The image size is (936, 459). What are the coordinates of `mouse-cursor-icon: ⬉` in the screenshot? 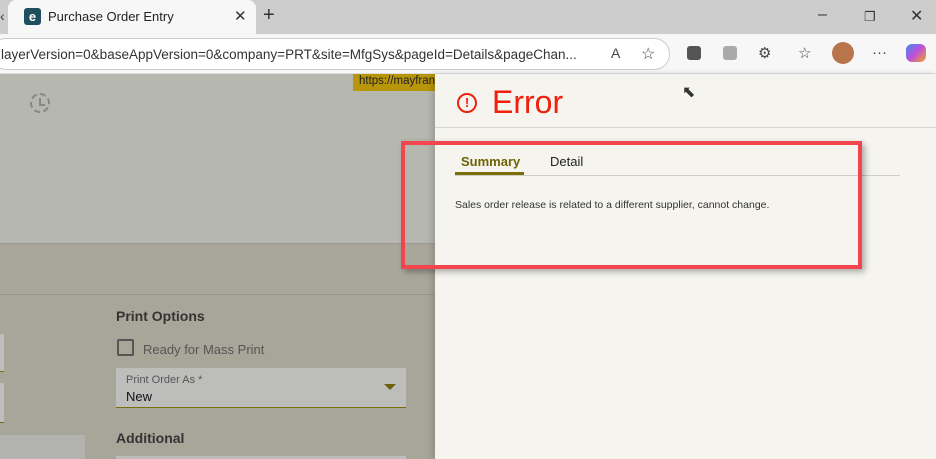 It's located at (689, 92).